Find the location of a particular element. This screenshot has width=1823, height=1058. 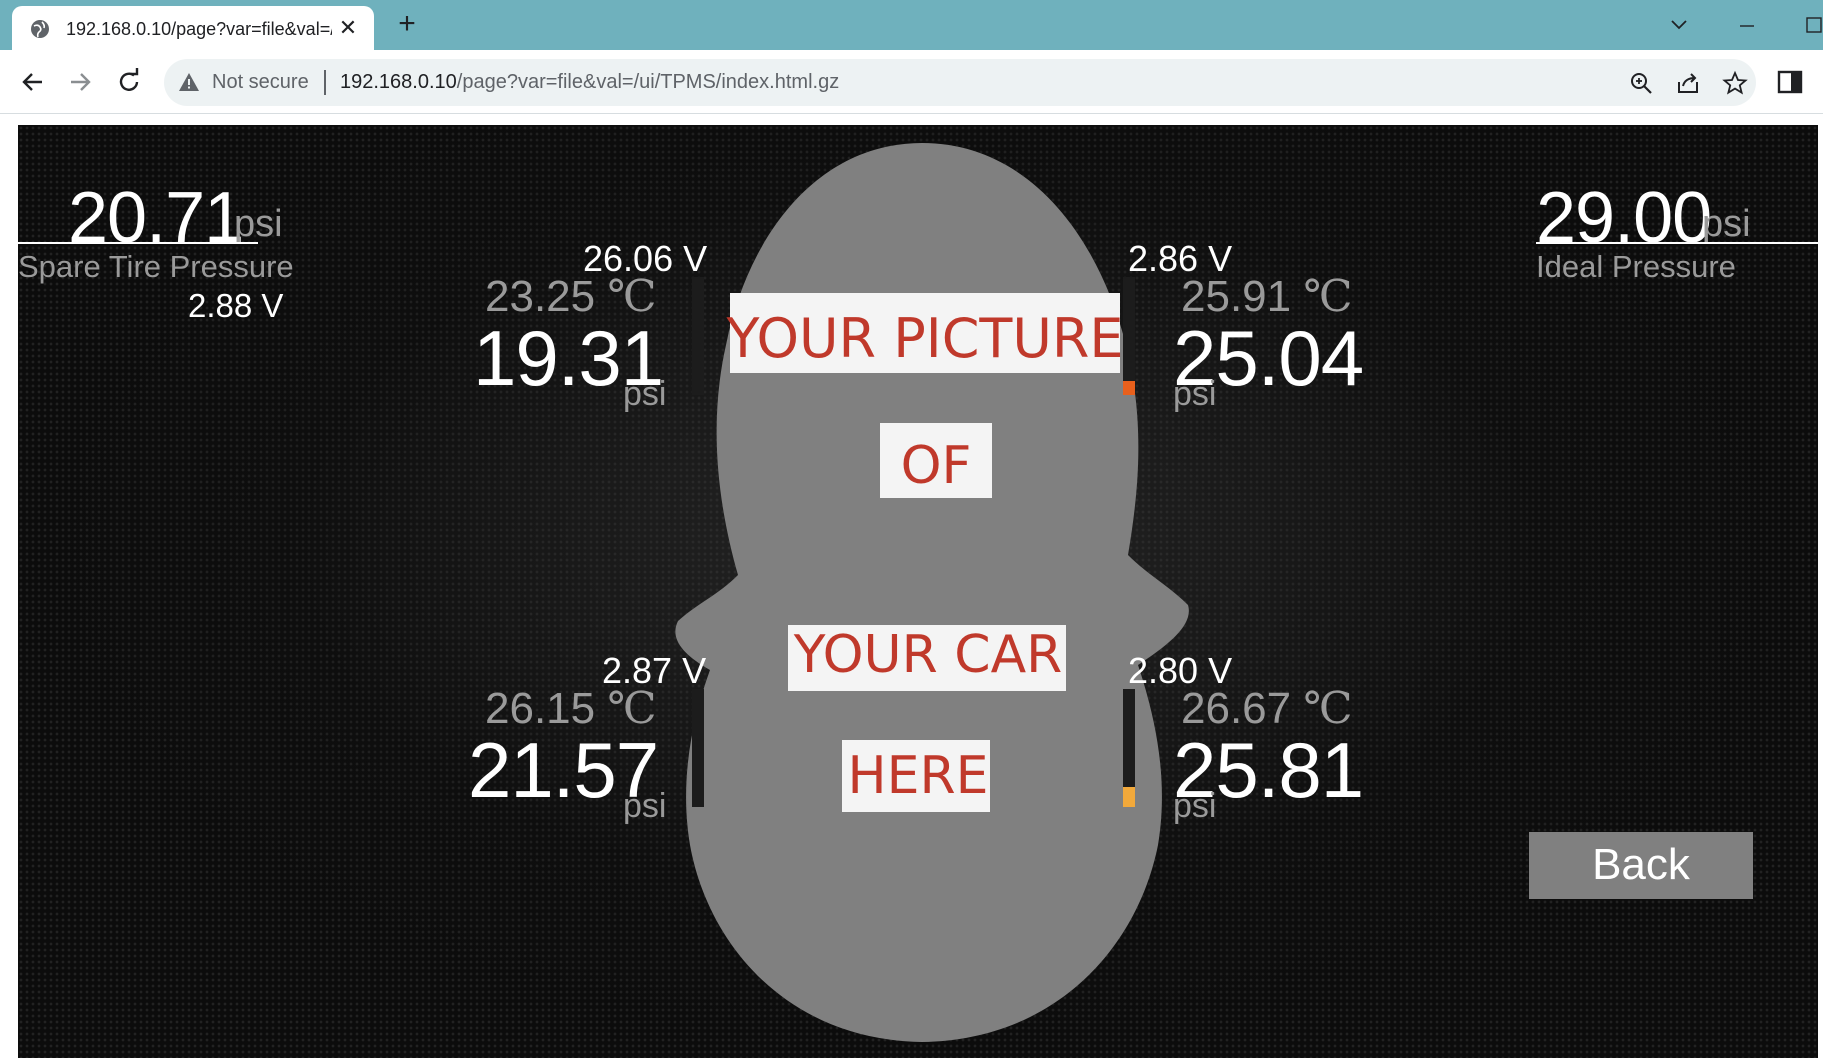

front-right-level-bar is located at coordinates (1129, 336).